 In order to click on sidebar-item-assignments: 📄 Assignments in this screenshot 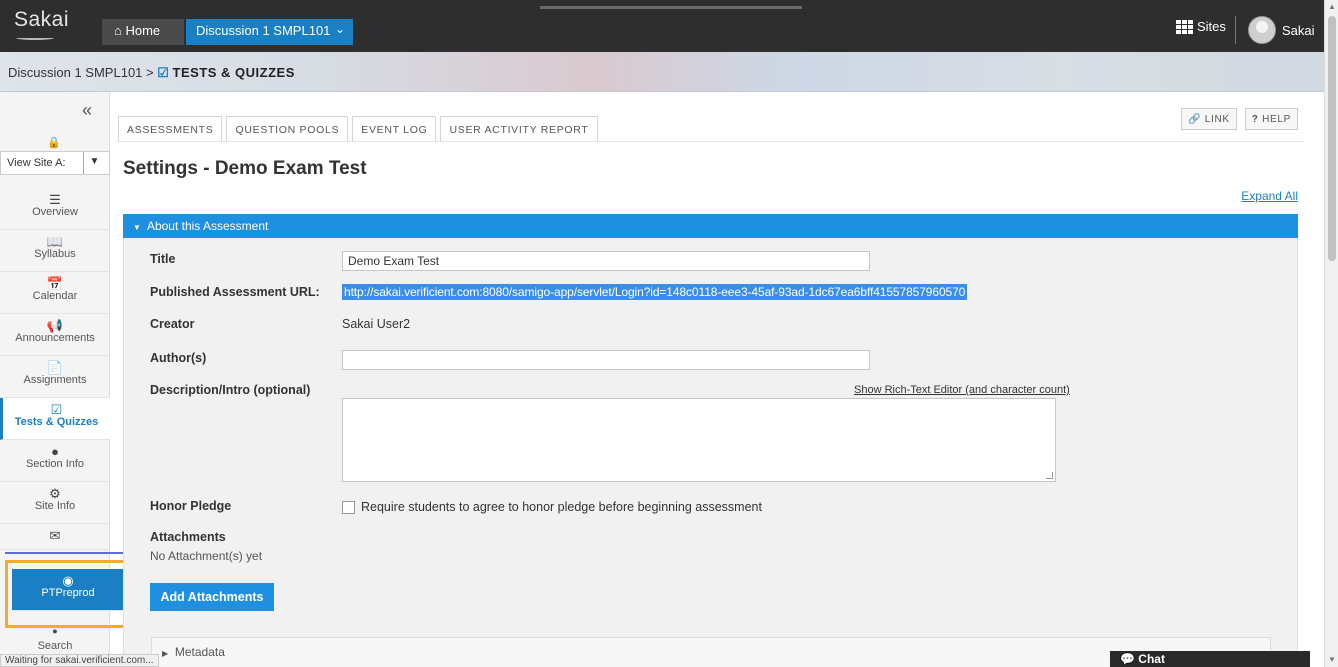, I will do `click(55, 377)`.